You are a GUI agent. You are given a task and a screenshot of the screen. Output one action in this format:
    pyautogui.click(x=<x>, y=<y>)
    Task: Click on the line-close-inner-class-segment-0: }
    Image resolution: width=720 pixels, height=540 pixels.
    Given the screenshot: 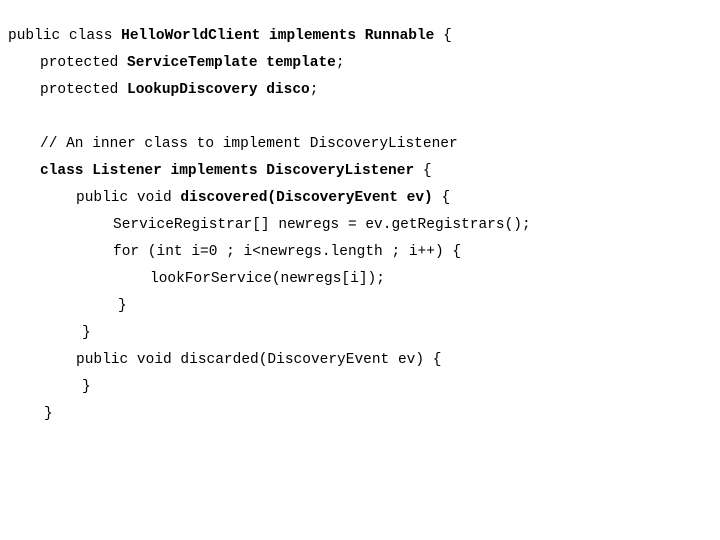 What is the action you would take?
    pyautogui.click(x=48, y=414)
    